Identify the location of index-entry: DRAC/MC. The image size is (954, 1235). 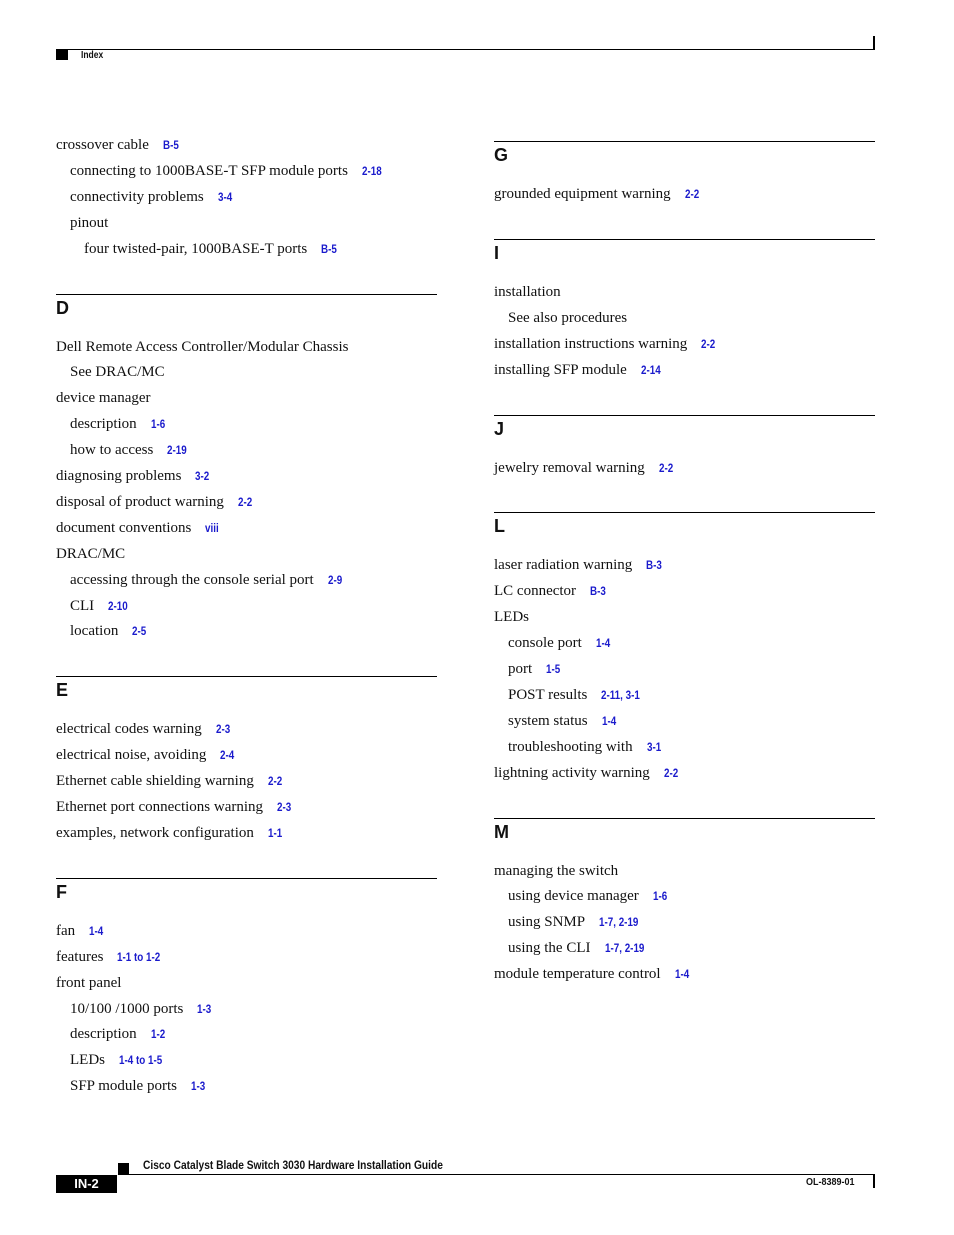
(90, 554).